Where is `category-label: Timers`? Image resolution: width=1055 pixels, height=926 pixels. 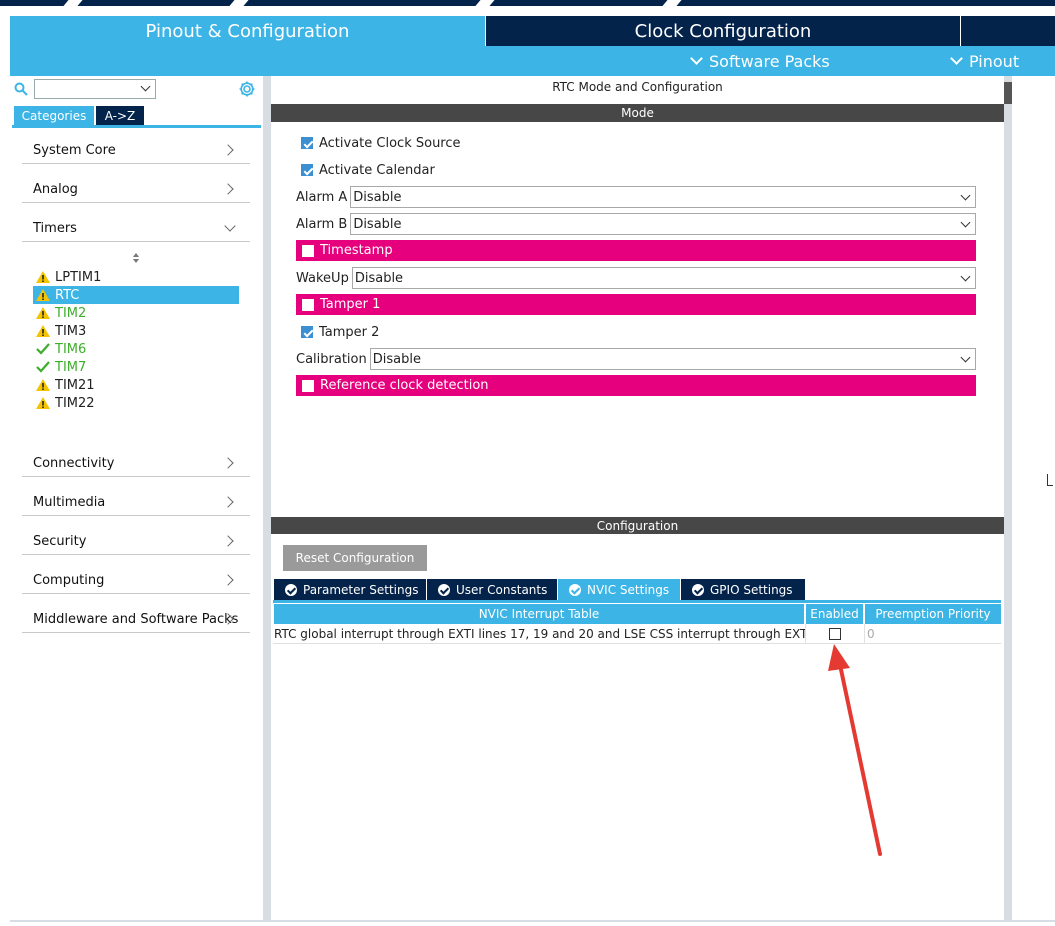 category-label: Timers is located at coordinates (55, 228).